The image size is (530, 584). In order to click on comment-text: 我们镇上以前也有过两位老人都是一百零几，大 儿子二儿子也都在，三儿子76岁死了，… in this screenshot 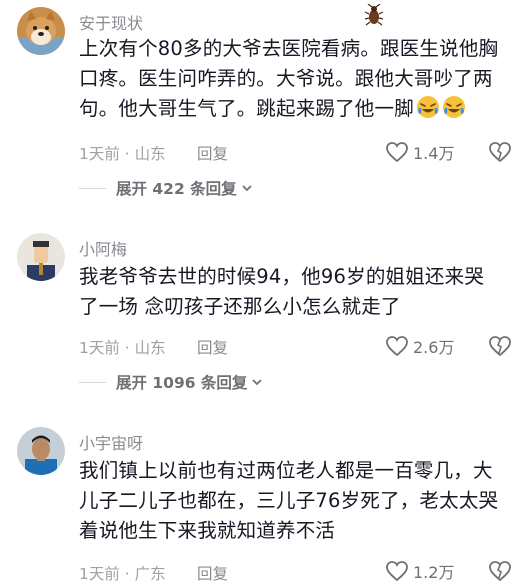, I will do `click(301, 501)`.